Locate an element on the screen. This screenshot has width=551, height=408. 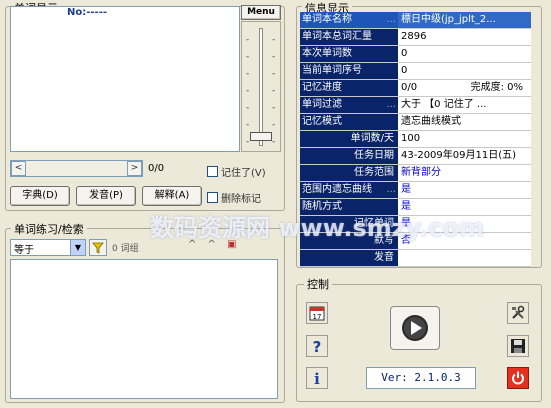
info-row-current-index: 当前单词序号 0 is located at coordinates (415, 71).